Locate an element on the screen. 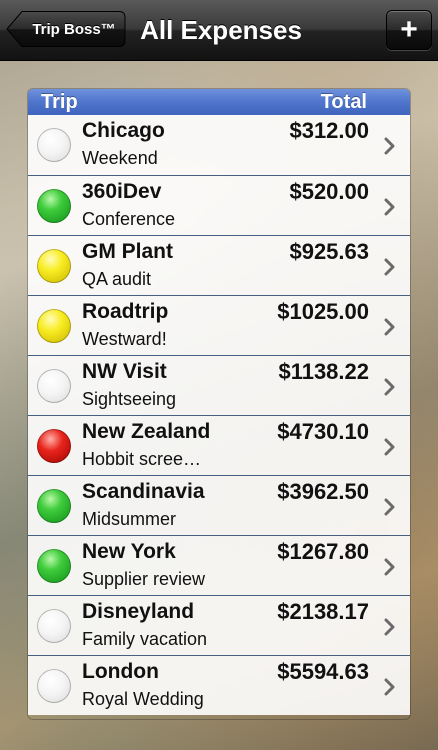  trip-total: $2138.17 is located at coordinates (323, 611).